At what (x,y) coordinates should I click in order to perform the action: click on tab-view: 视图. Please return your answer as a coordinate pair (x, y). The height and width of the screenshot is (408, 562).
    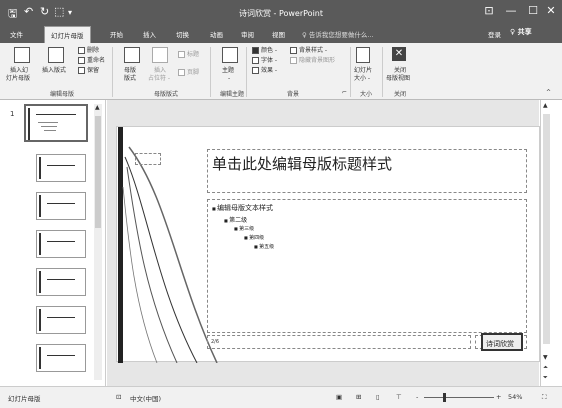
    Looking at the image, I should click on (278, 34).